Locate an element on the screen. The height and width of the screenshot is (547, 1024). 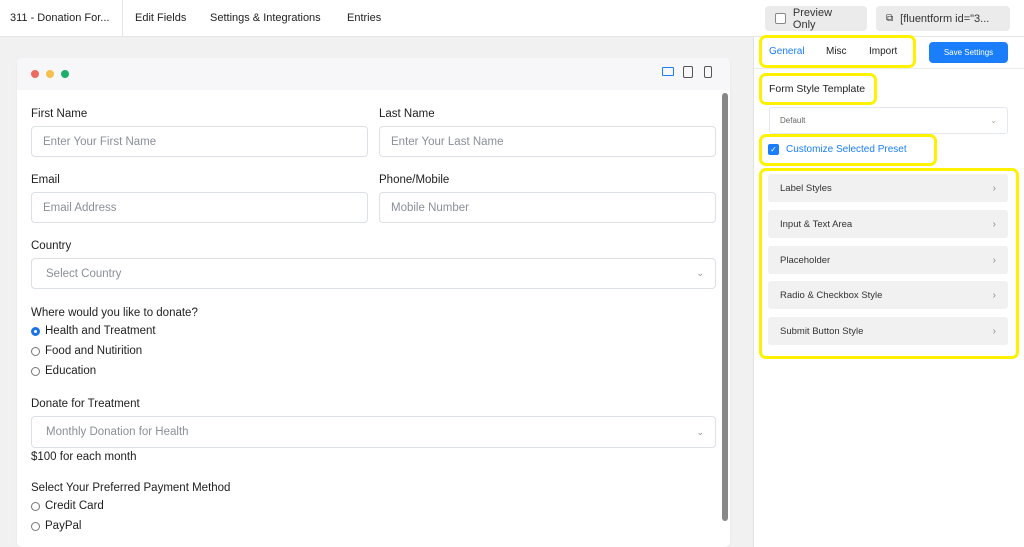
radio-label: Health and Treatment is located at coordinates (100, 331).